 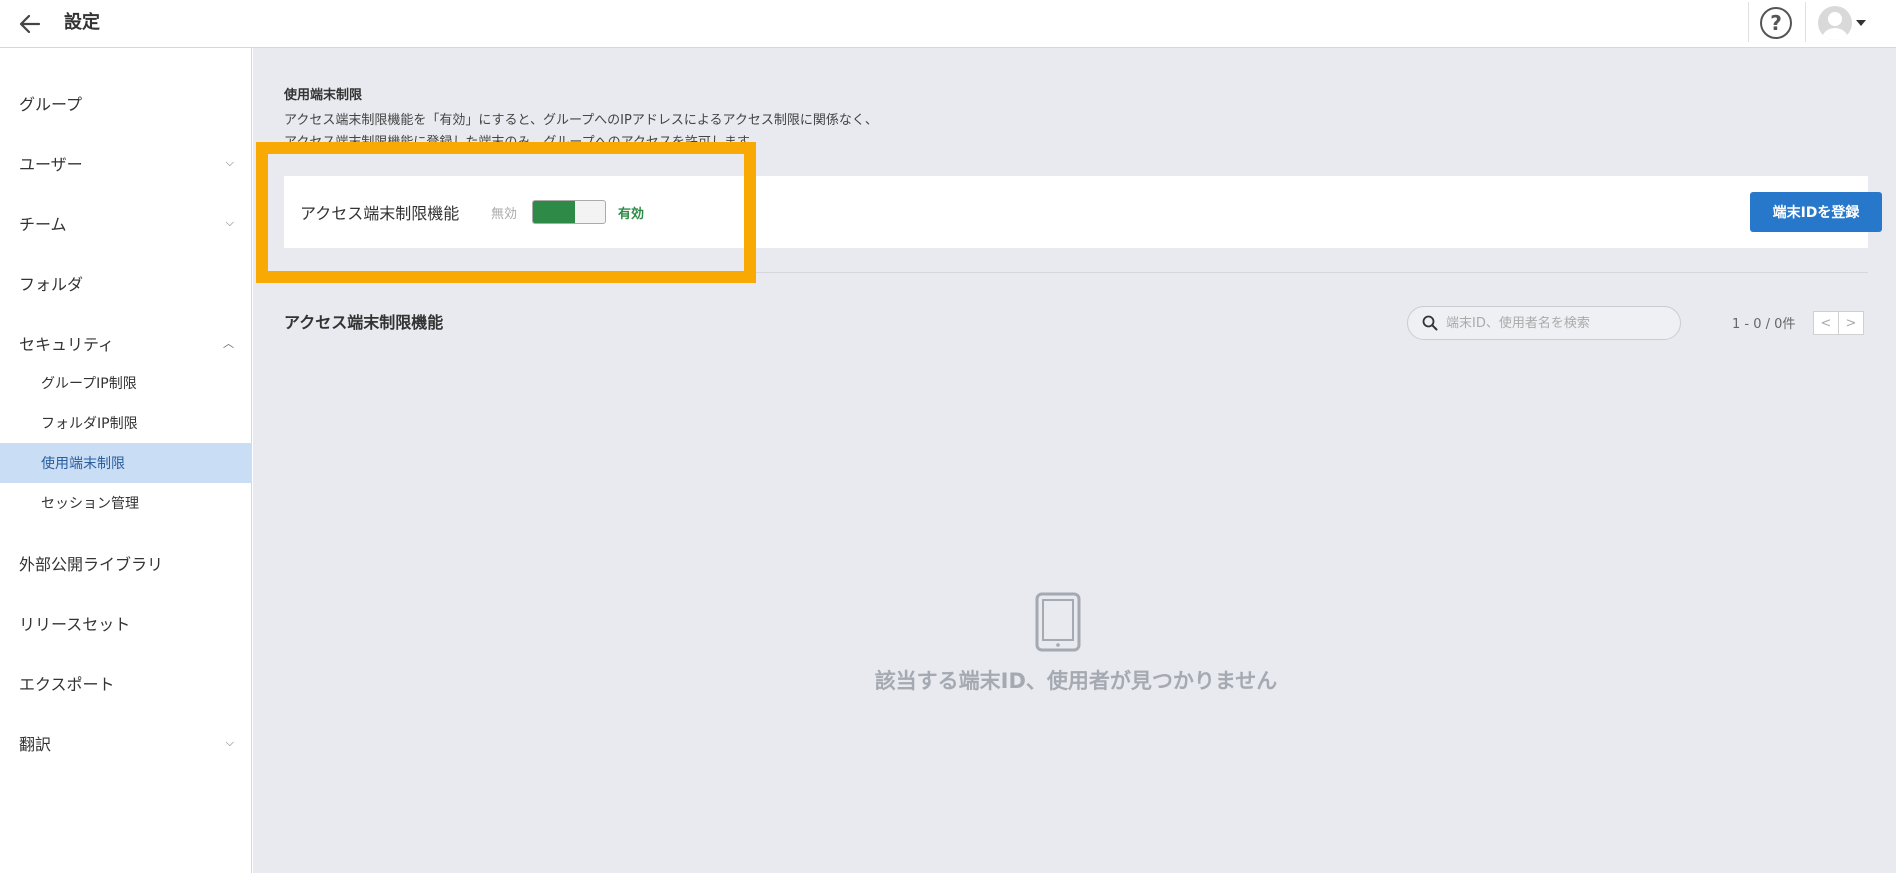 I want to click on sidebar-item-label: セキュリティ, so click(x=67, y=344).